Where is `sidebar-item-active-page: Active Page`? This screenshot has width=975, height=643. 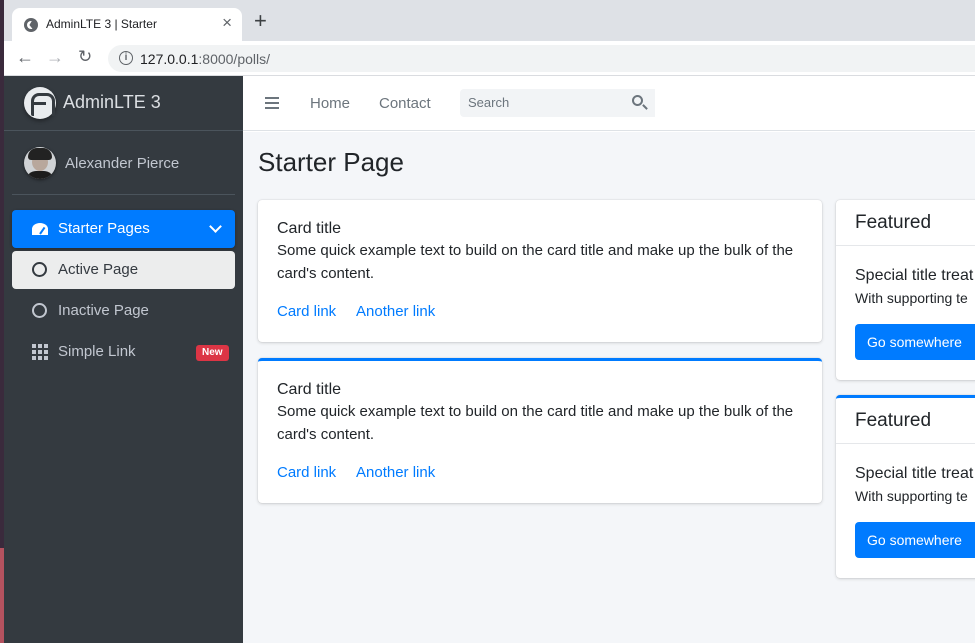
sidebar-item-active-page: Active Page is located at coordinates (123, 270).